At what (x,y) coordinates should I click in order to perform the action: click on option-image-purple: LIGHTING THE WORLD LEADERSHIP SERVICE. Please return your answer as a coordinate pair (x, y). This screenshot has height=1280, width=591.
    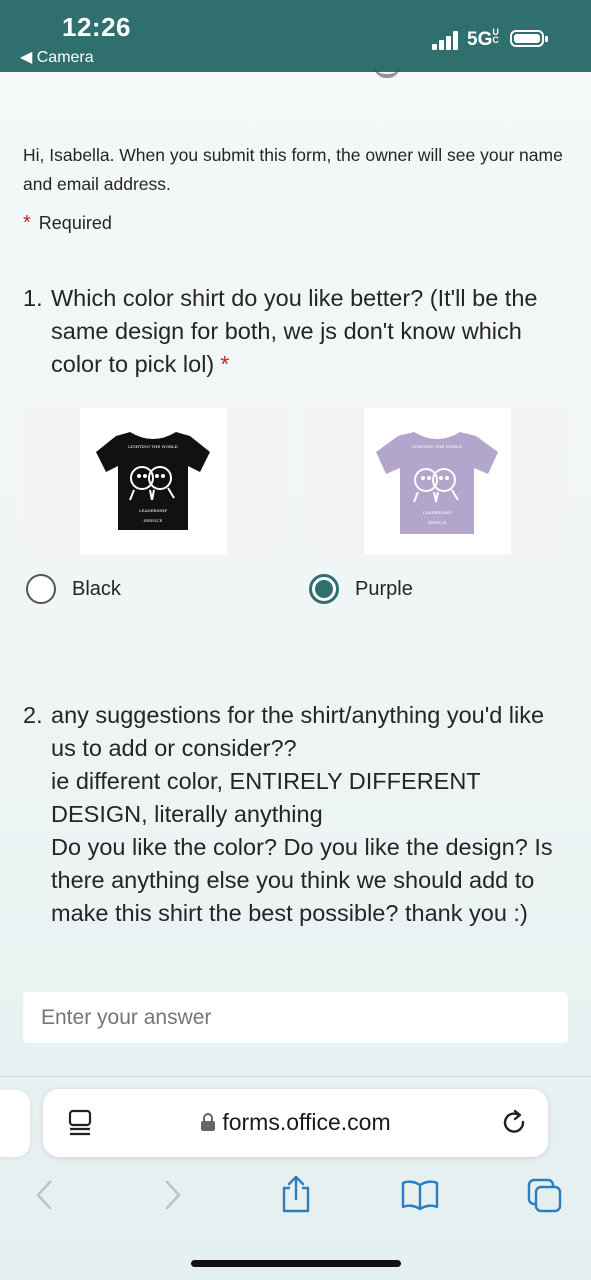
    Looking at the image, I should click on (437, 481).